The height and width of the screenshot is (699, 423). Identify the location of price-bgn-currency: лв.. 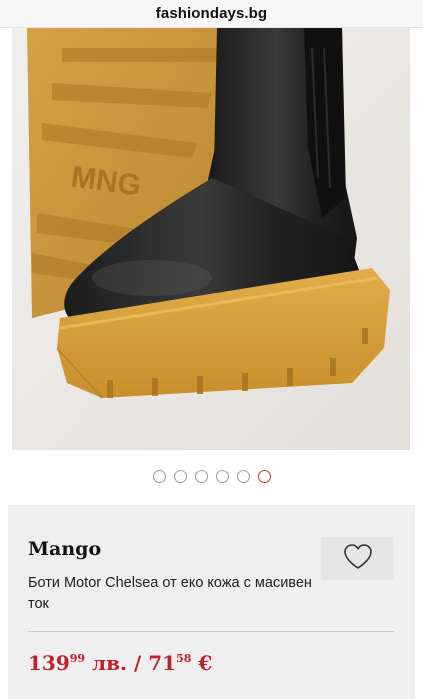
(109, 663).